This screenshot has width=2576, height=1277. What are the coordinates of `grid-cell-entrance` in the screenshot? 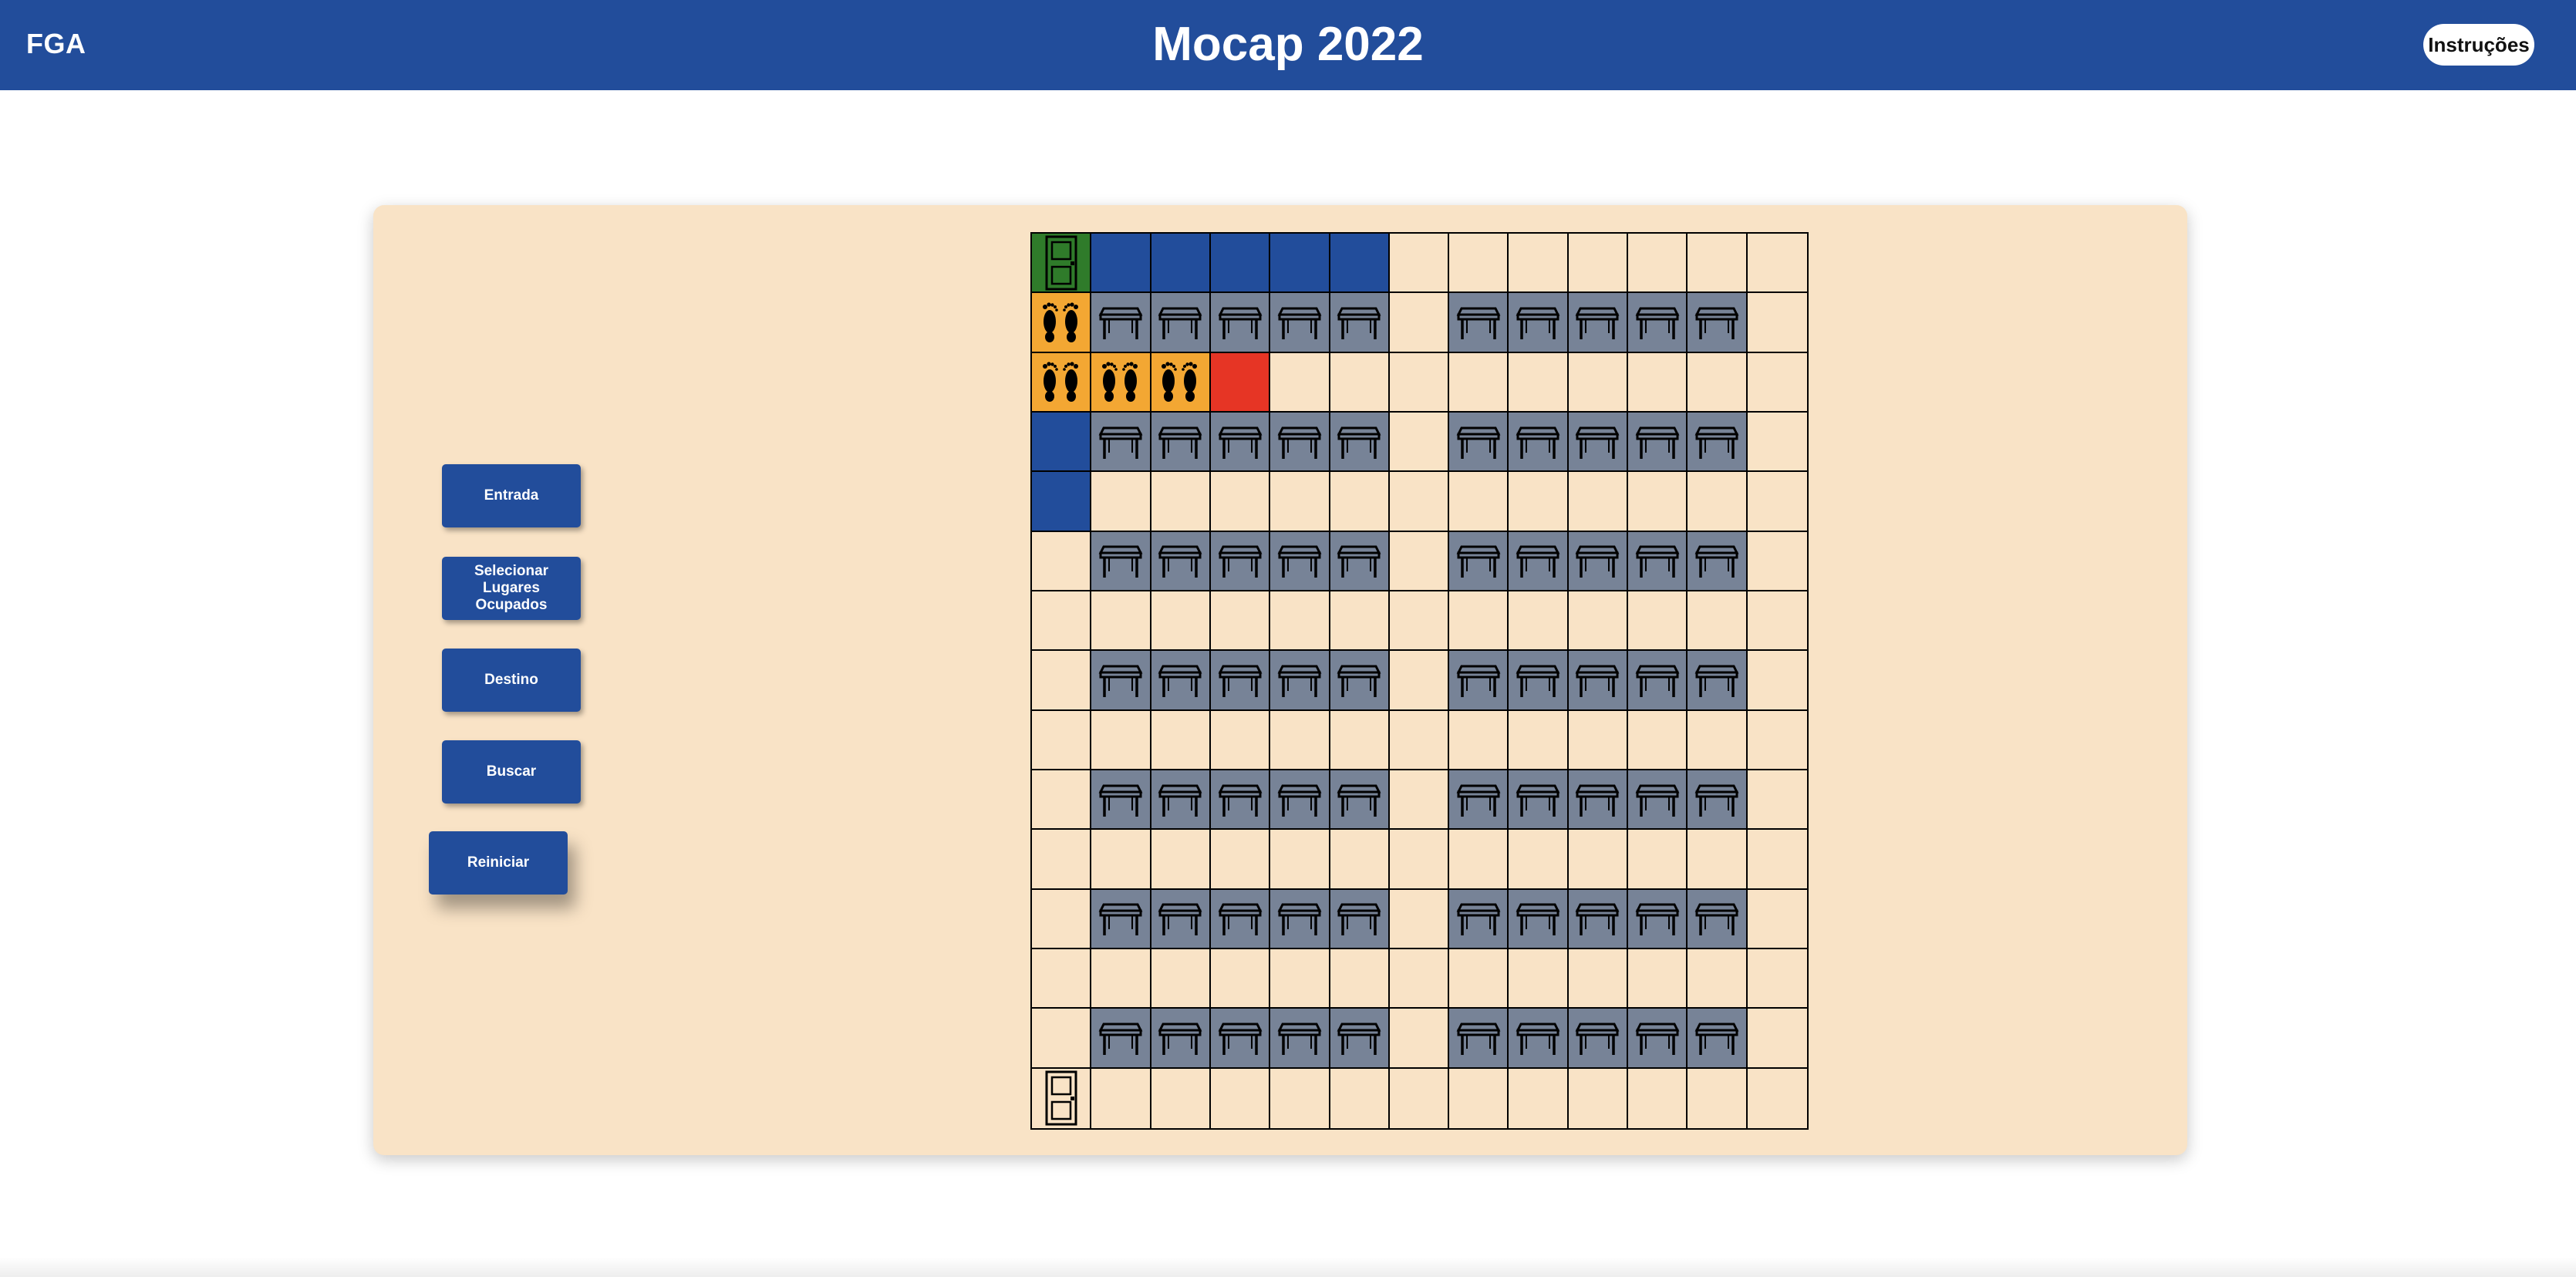 It's located at (1062, 264).